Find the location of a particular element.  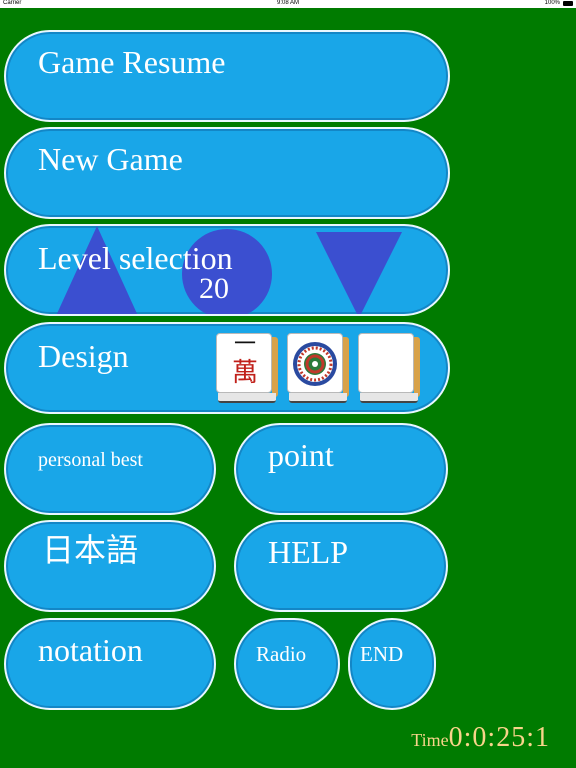

battery-label: 100% is located at coordinates (552, 3).